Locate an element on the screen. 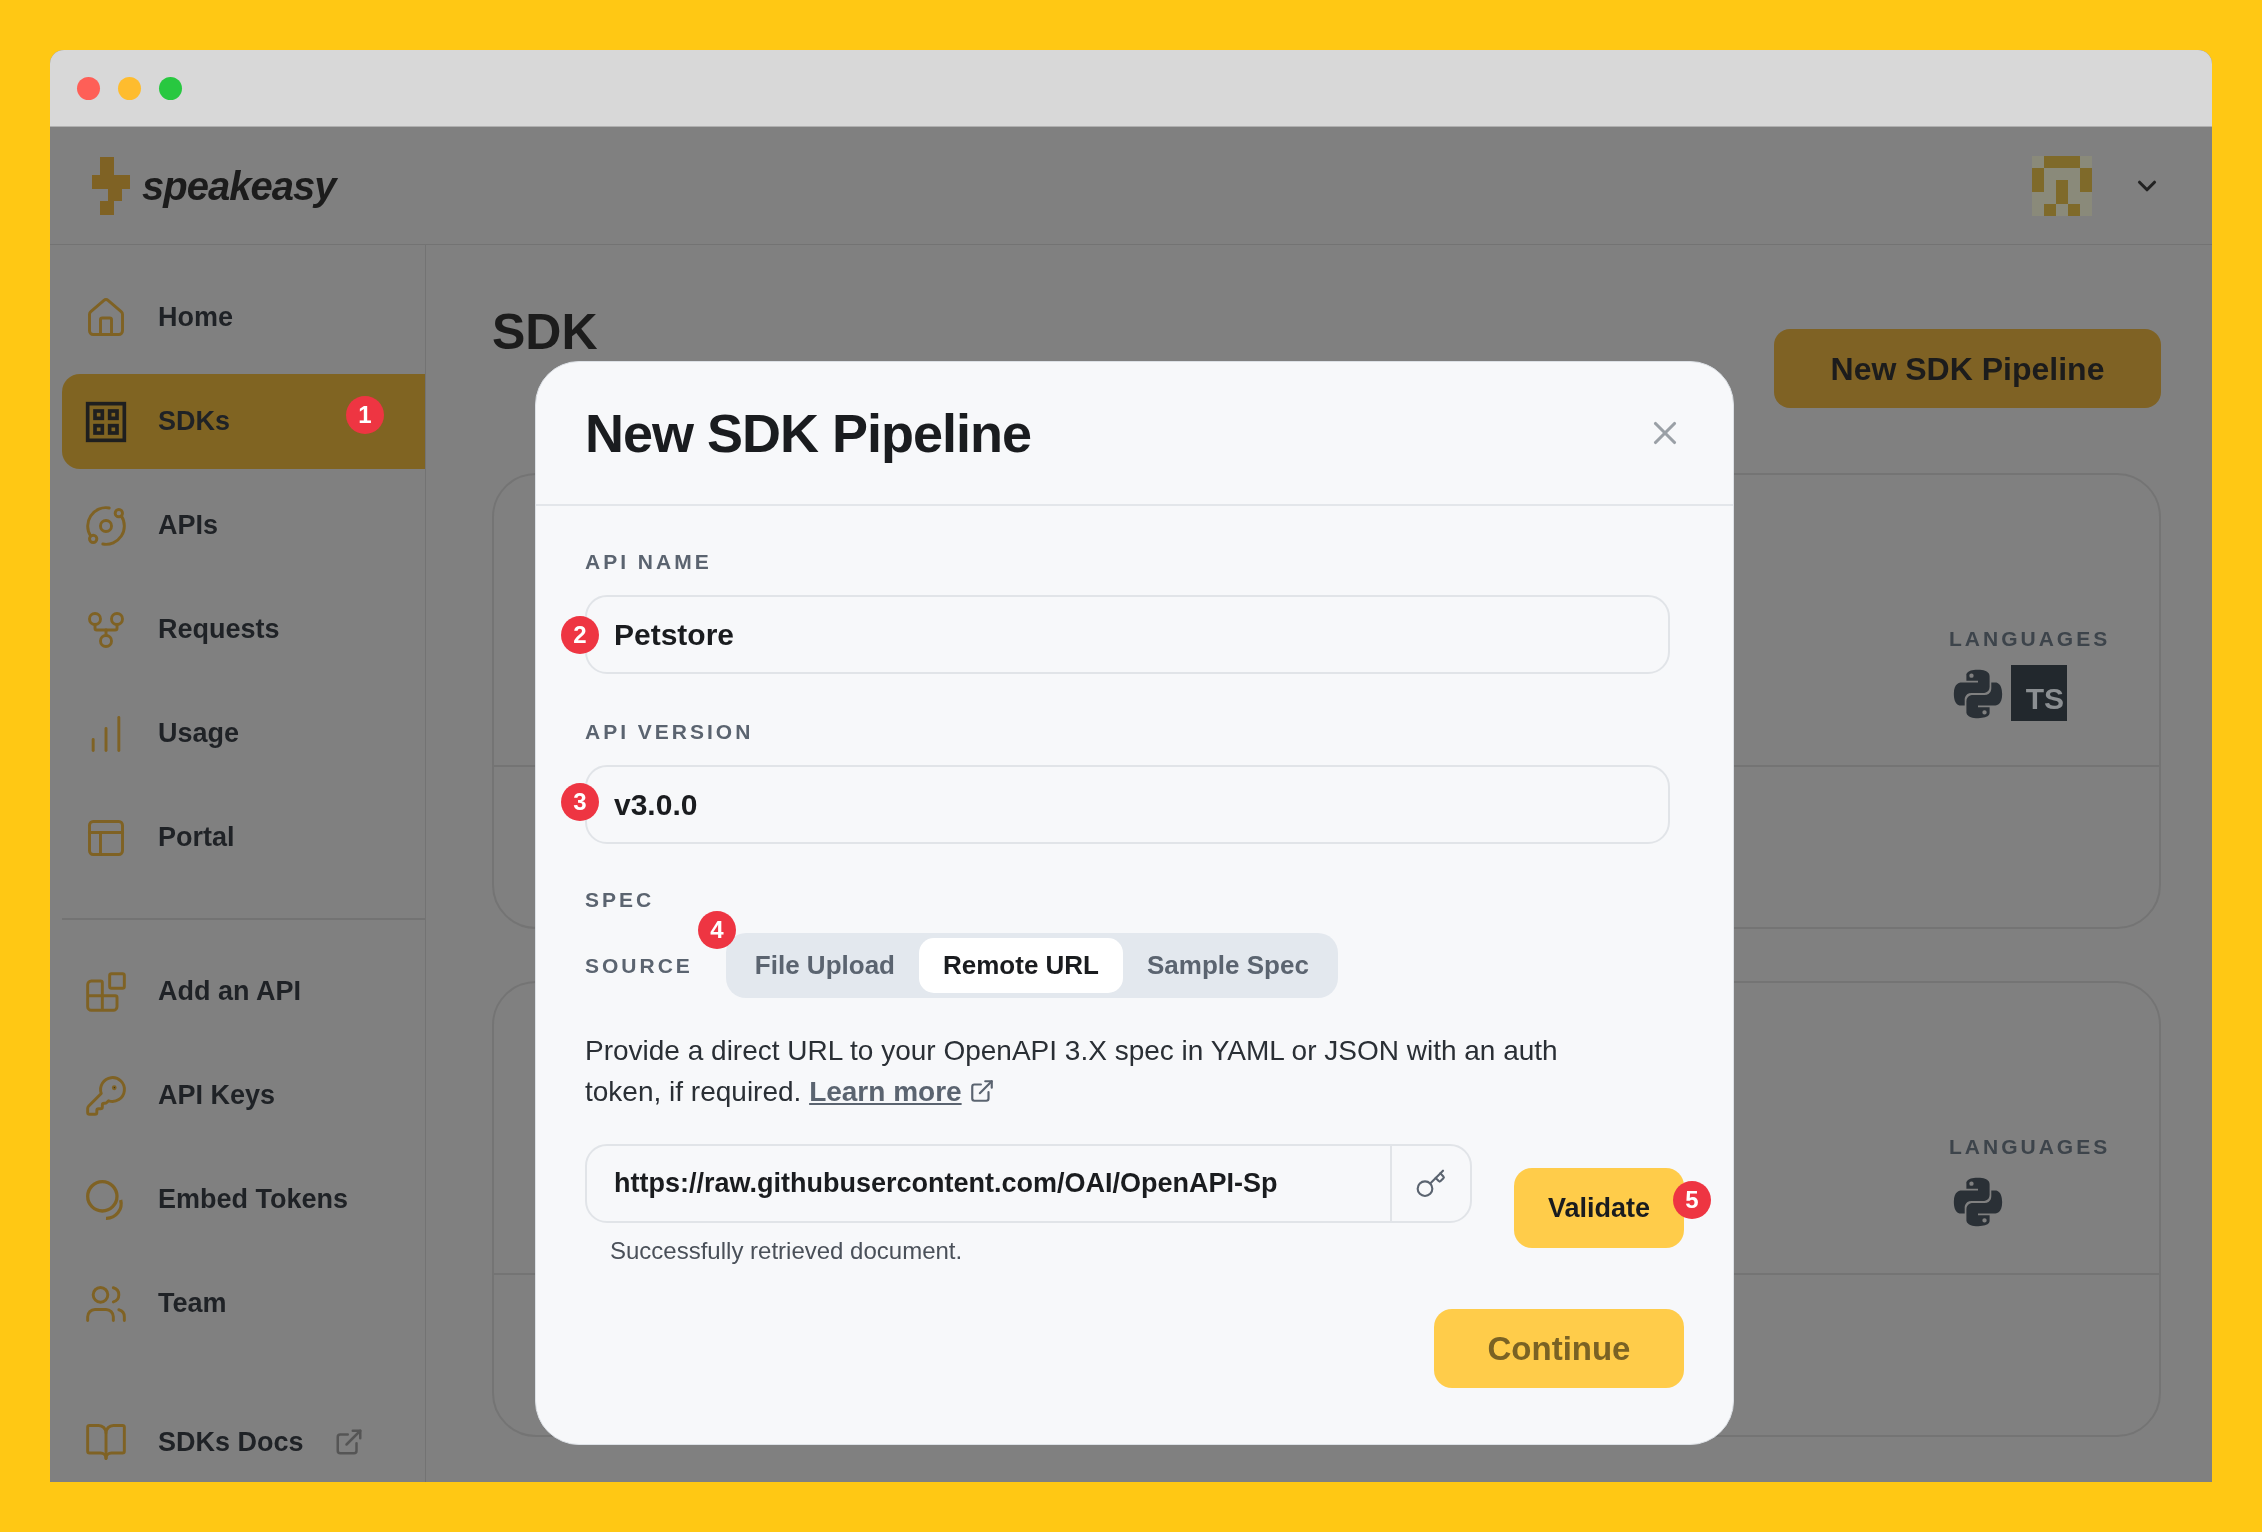 This screenshot has height=1532, width=2262. validate-button: Validate is located at coordinates (1599, 1208).